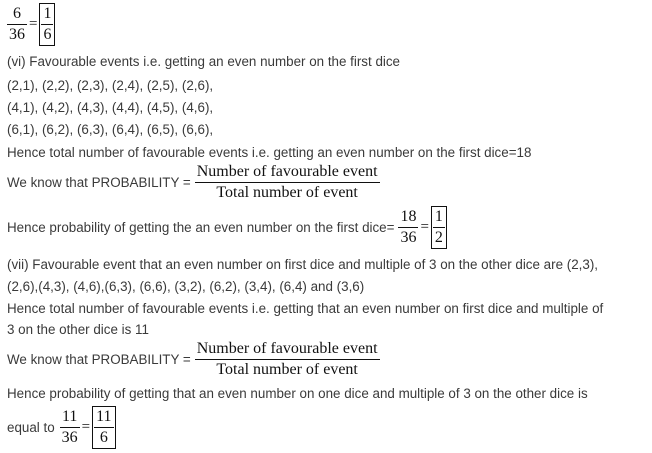 Image resolution: width=652 pixels, height=453 pixels. Describe the element at coordinates (104, 427) in the screenshot. I see `boxed-result: 11 6` at that location.